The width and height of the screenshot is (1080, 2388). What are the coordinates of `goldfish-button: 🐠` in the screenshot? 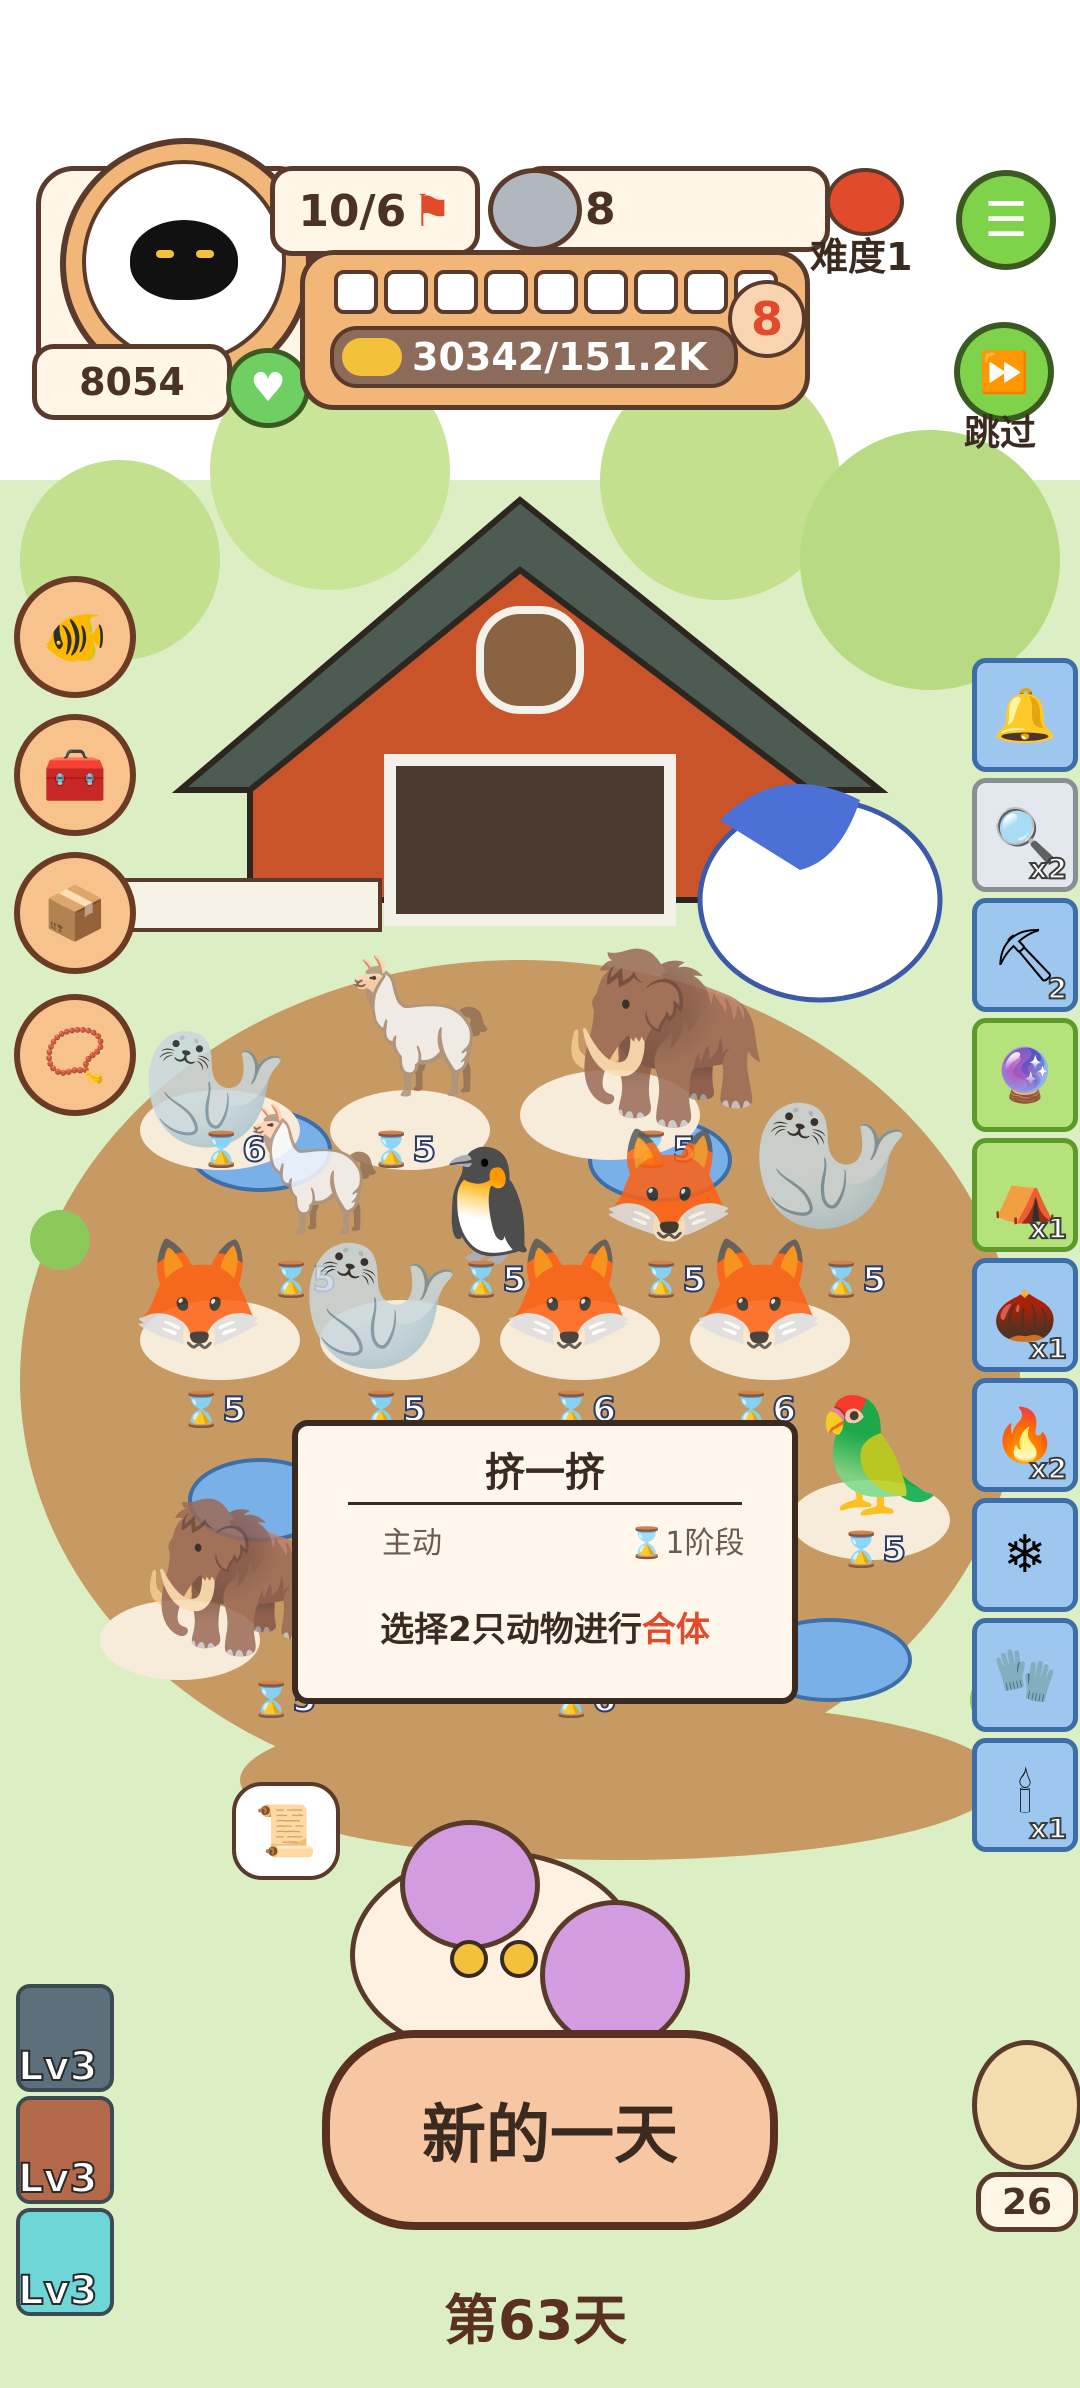 It's located at (75, 637).